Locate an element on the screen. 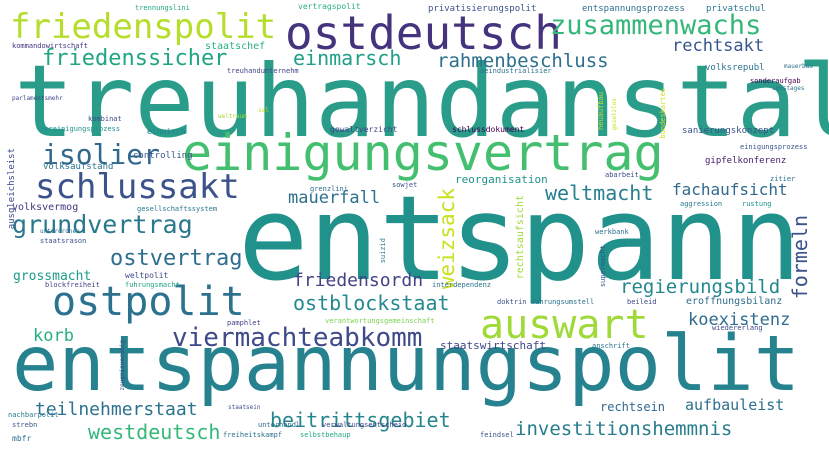  word-rechtsakt: rechtsakt is located at coordinates (718, 46).